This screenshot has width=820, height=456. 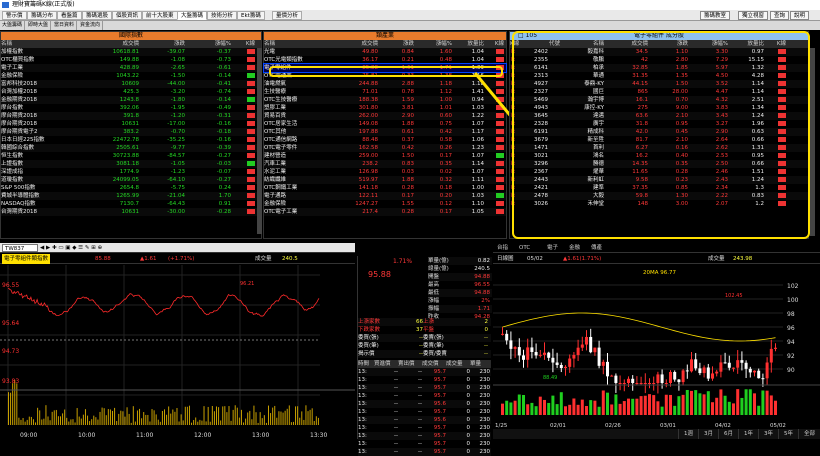 I want to click on sector-pct: 0.60, so click(x=433, y=116).